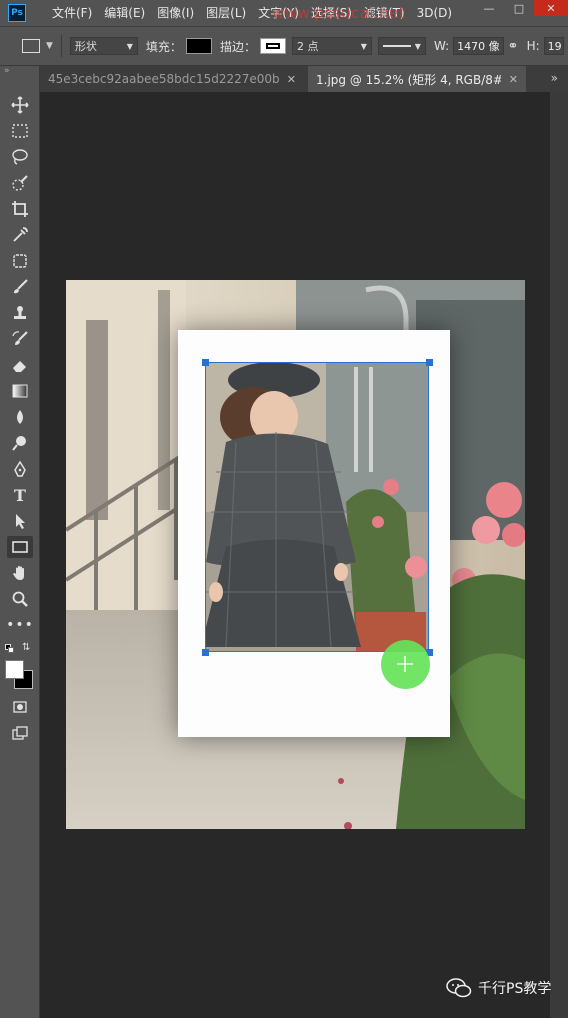 The height and width of the screenshot is (1018, 568). I want to click on site-watermark: www.pssucai.net, so click(339, 13).